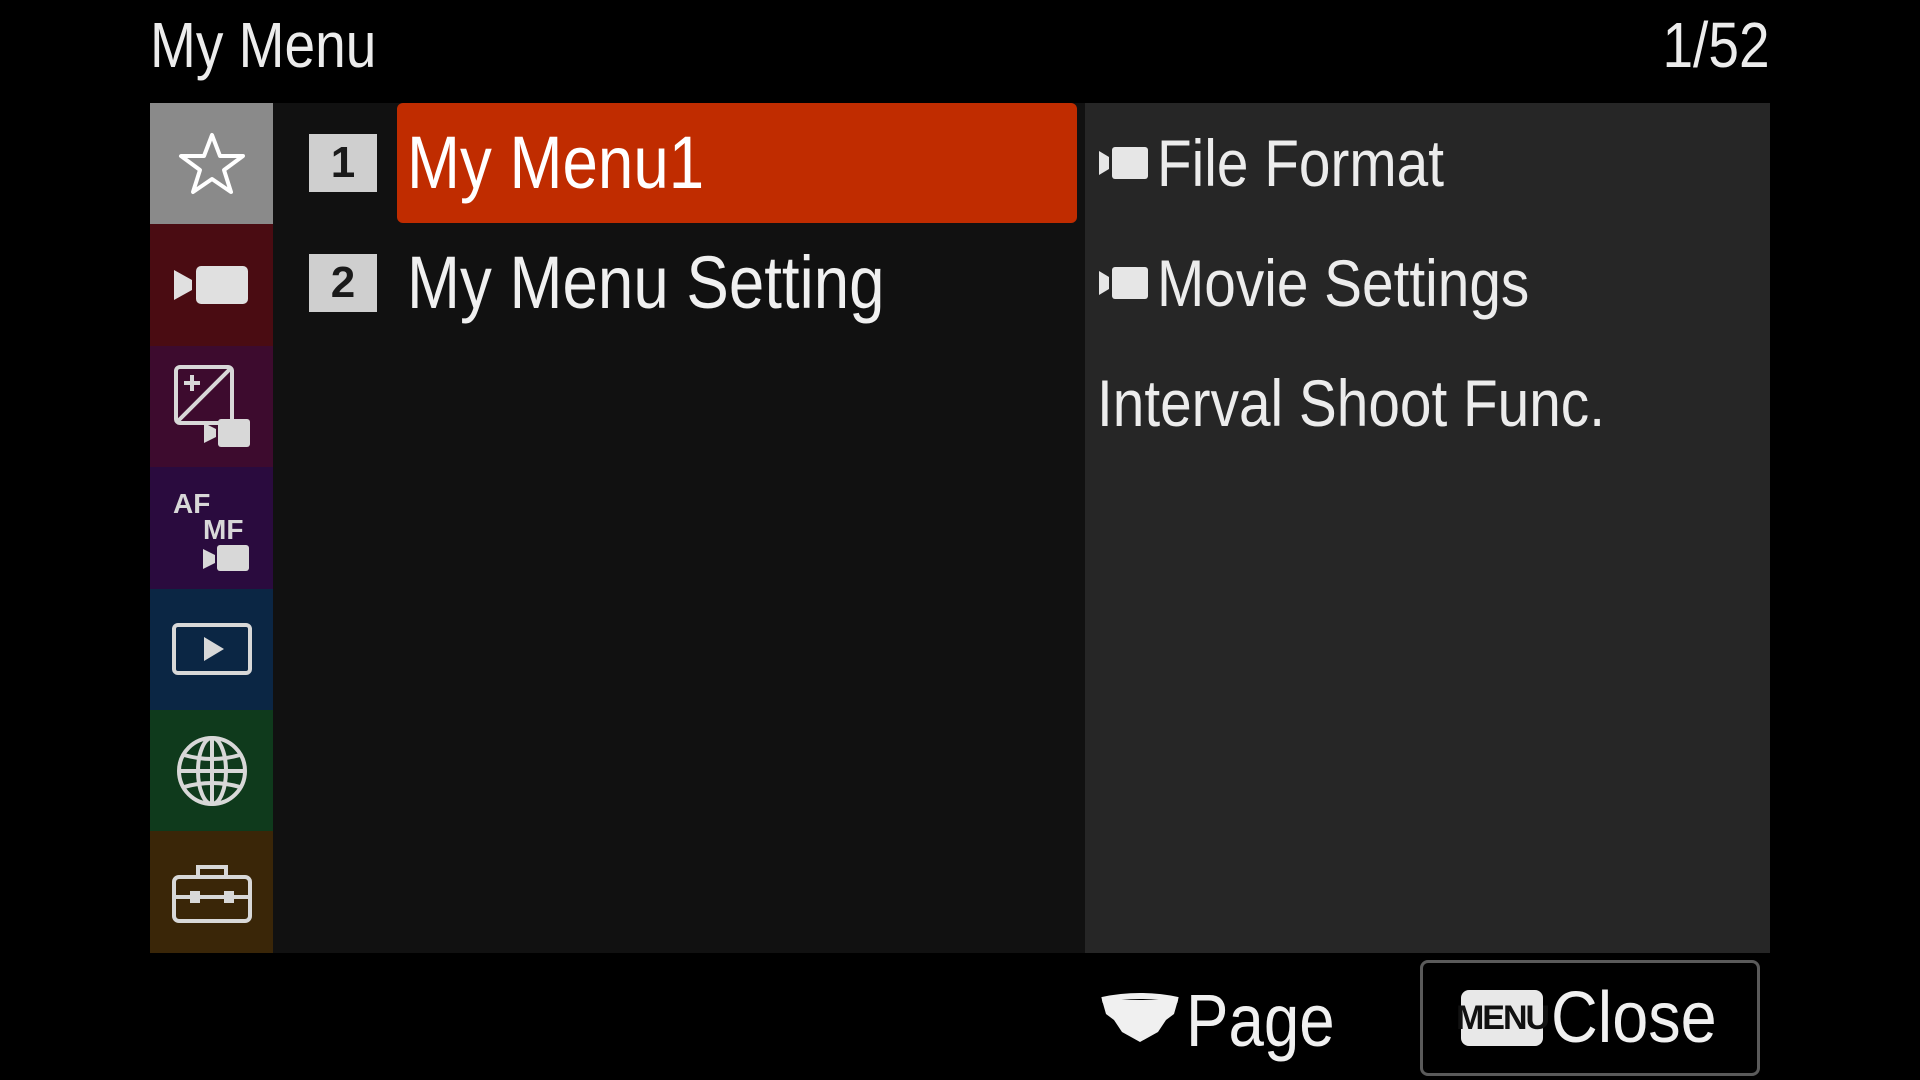  I want to click on tab-focus: AF MF, so click(211, 528).